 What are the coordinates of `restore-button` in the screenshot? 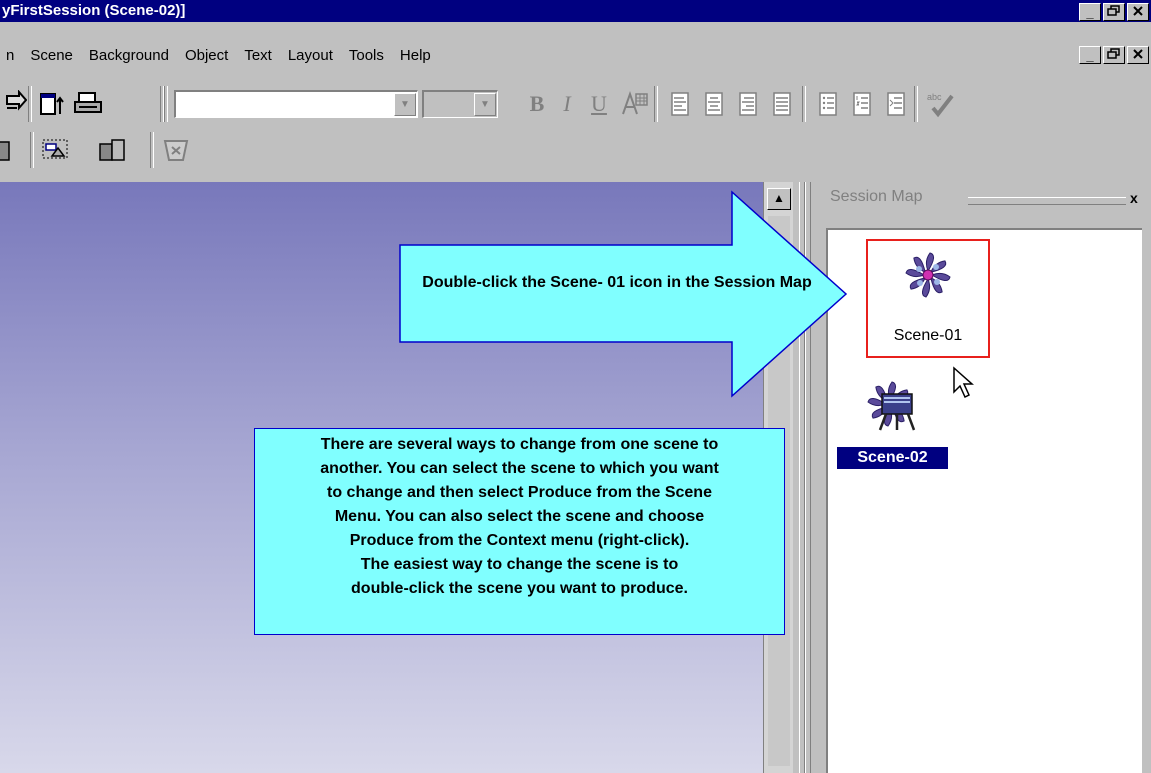 It's located at (1114, 12).